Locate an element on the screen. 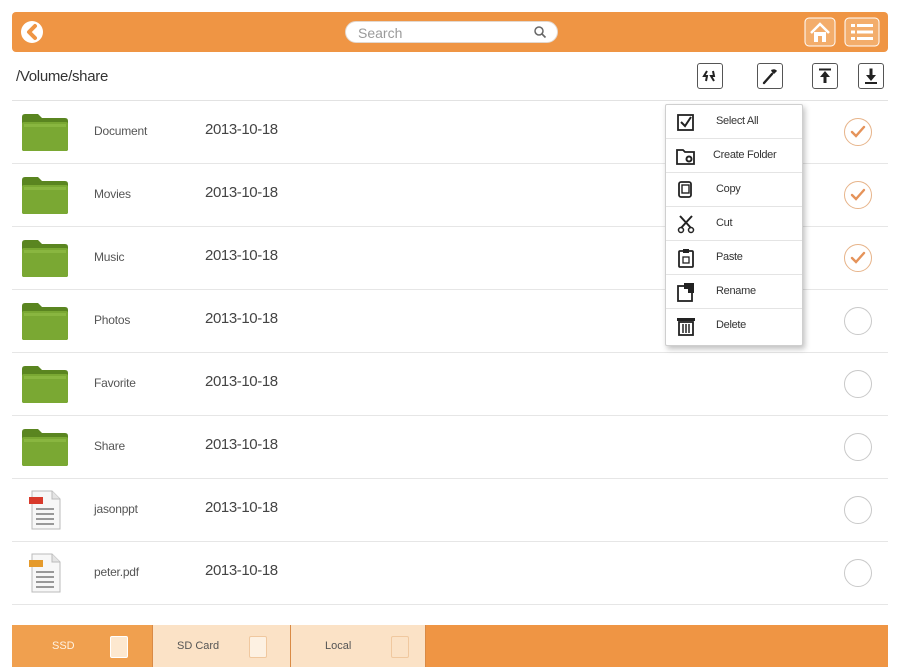 This screenshot has height=670, width=901. tab-local: Local is located at coordinates (358, 646).